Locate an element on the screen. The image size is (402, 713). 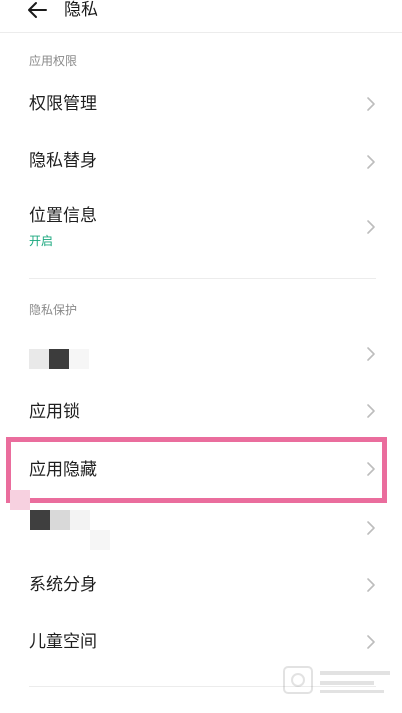
page-title: 隐私 is located at coordinates (81, 10).